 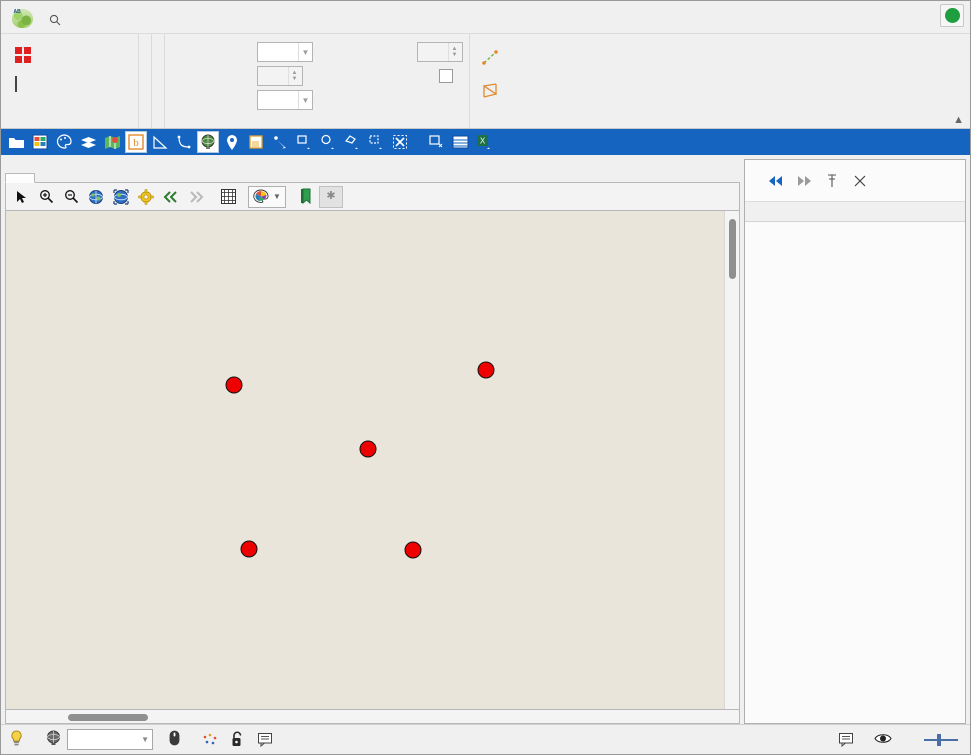 I want to click on apply-to-selected-row, so click(x=393, y=100).